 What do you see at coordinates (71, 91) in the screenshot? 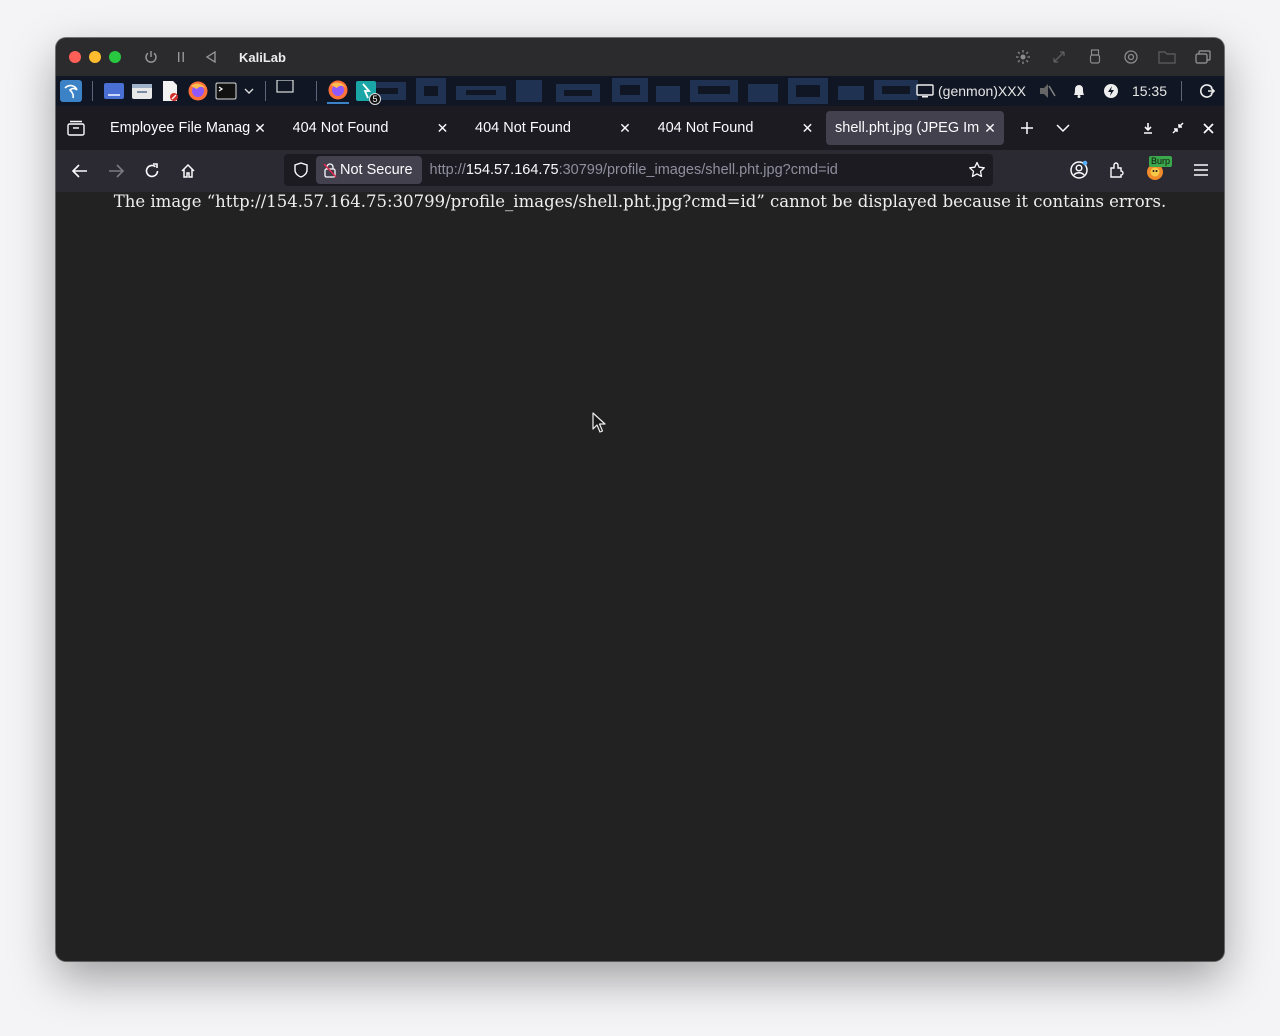
I see `kali-menu-icon` at bounding box center [71, 91].